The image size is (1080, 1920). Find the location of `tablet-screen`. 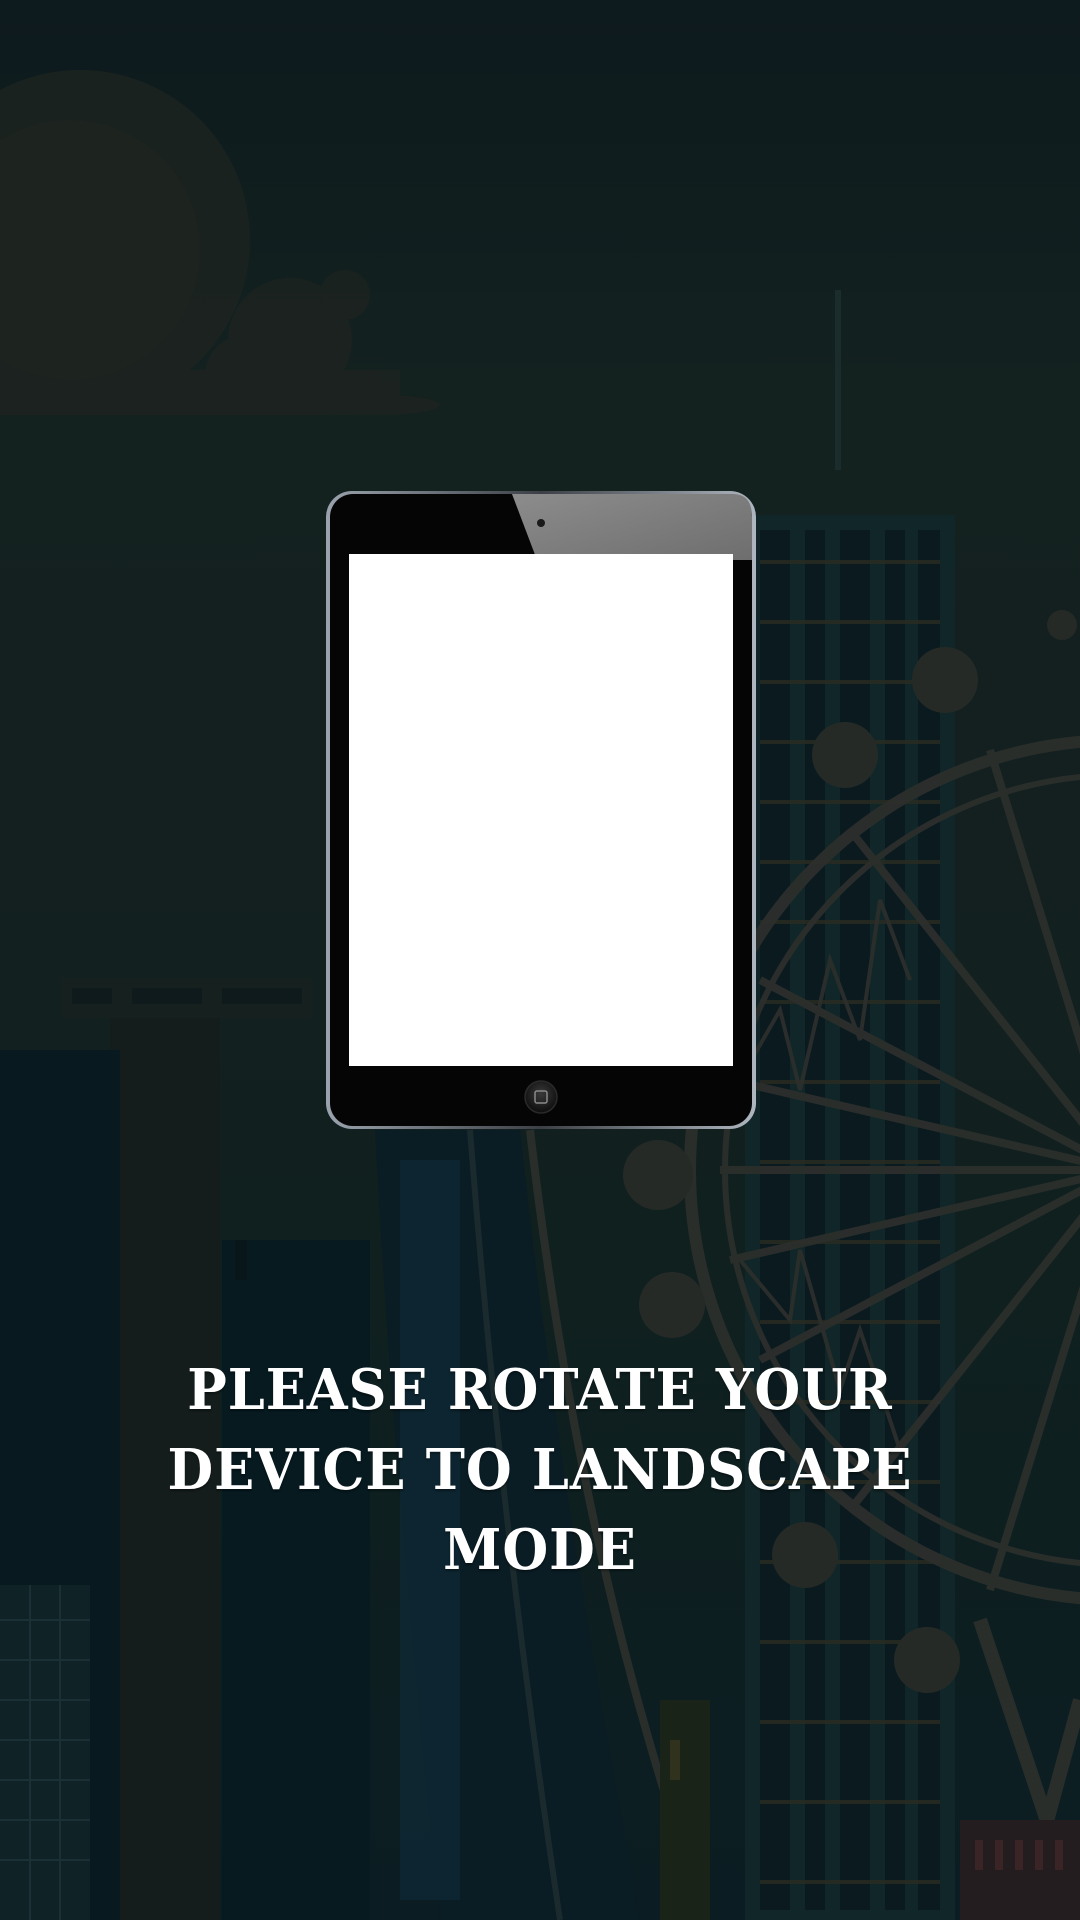

tablet-screen is located at coordinates (541, 810).